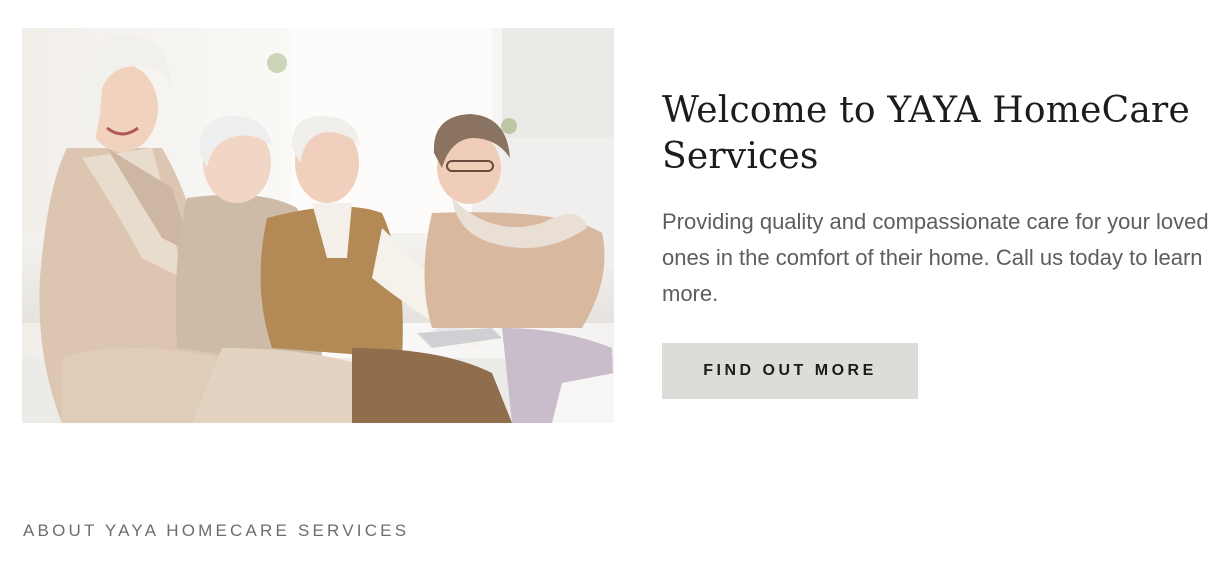 The width and height of the screenshot is (1228, 561). What do you see at coordinates (926, 133) in the screenshot?
I see `hero-title: Welcome to YAYA HomeCare Services` at bounding box center [926, 133].